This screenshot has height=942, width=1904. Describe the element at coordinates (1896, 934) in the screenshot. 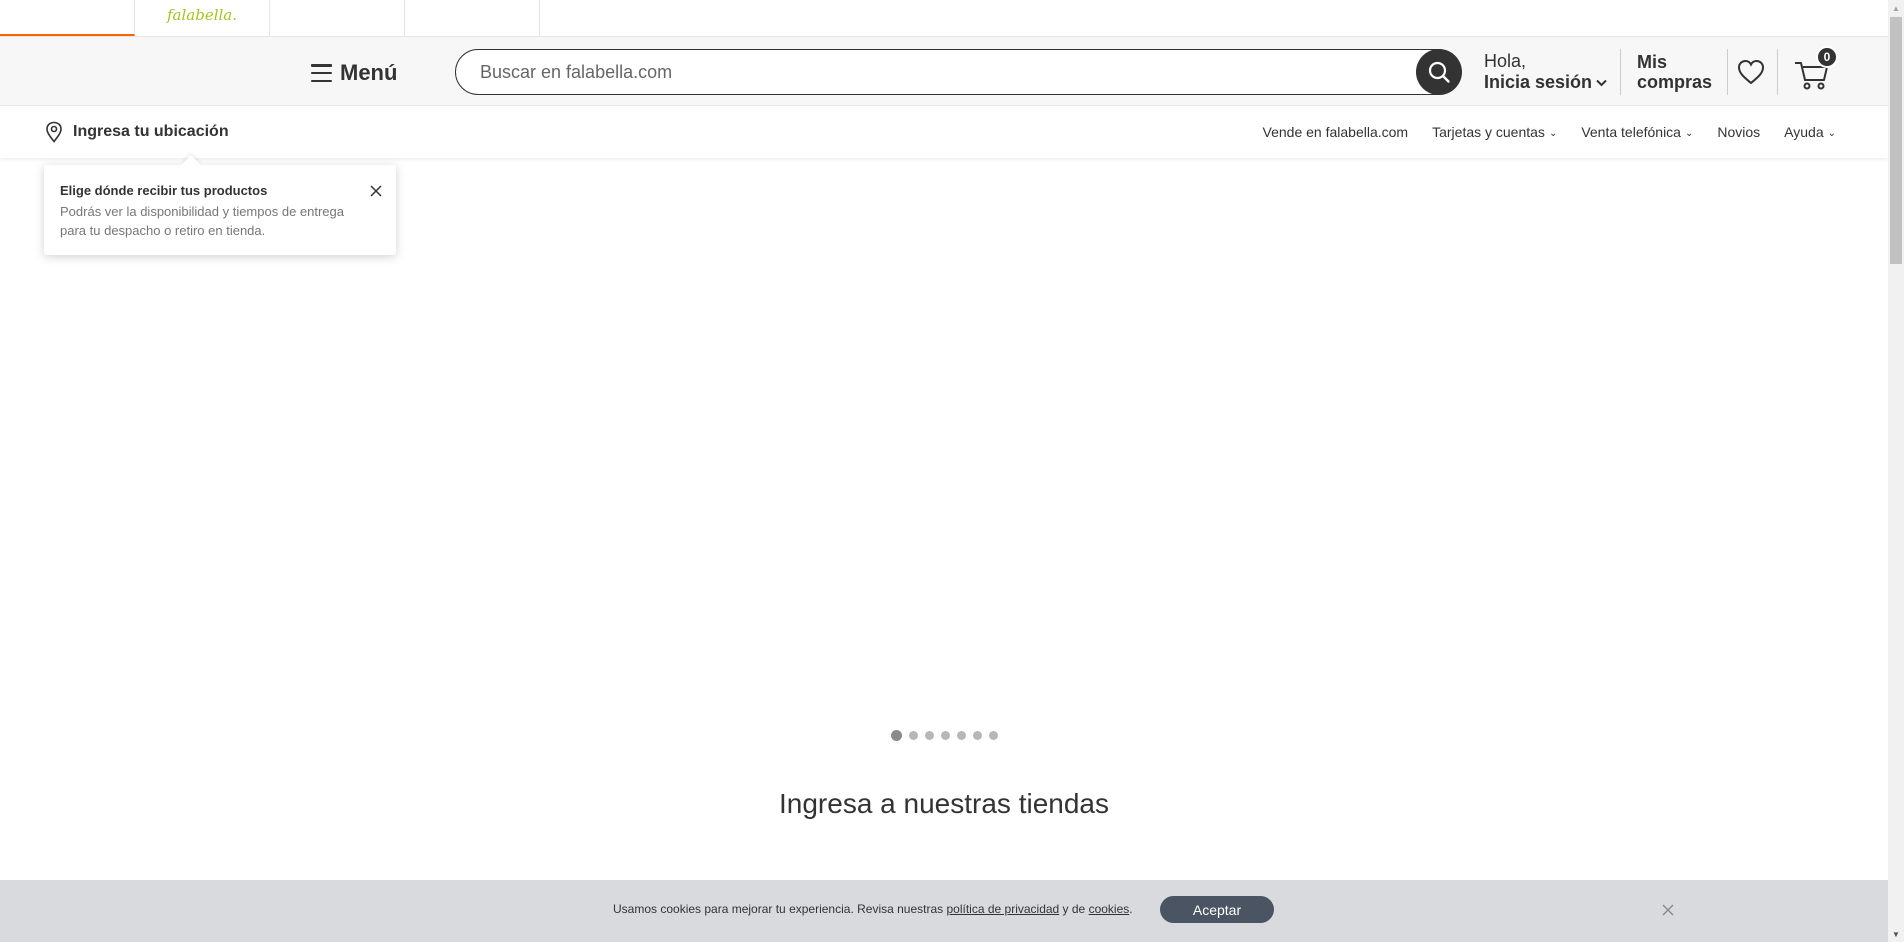

I see `scroll-down-arrow-icon: ▼` at that location.